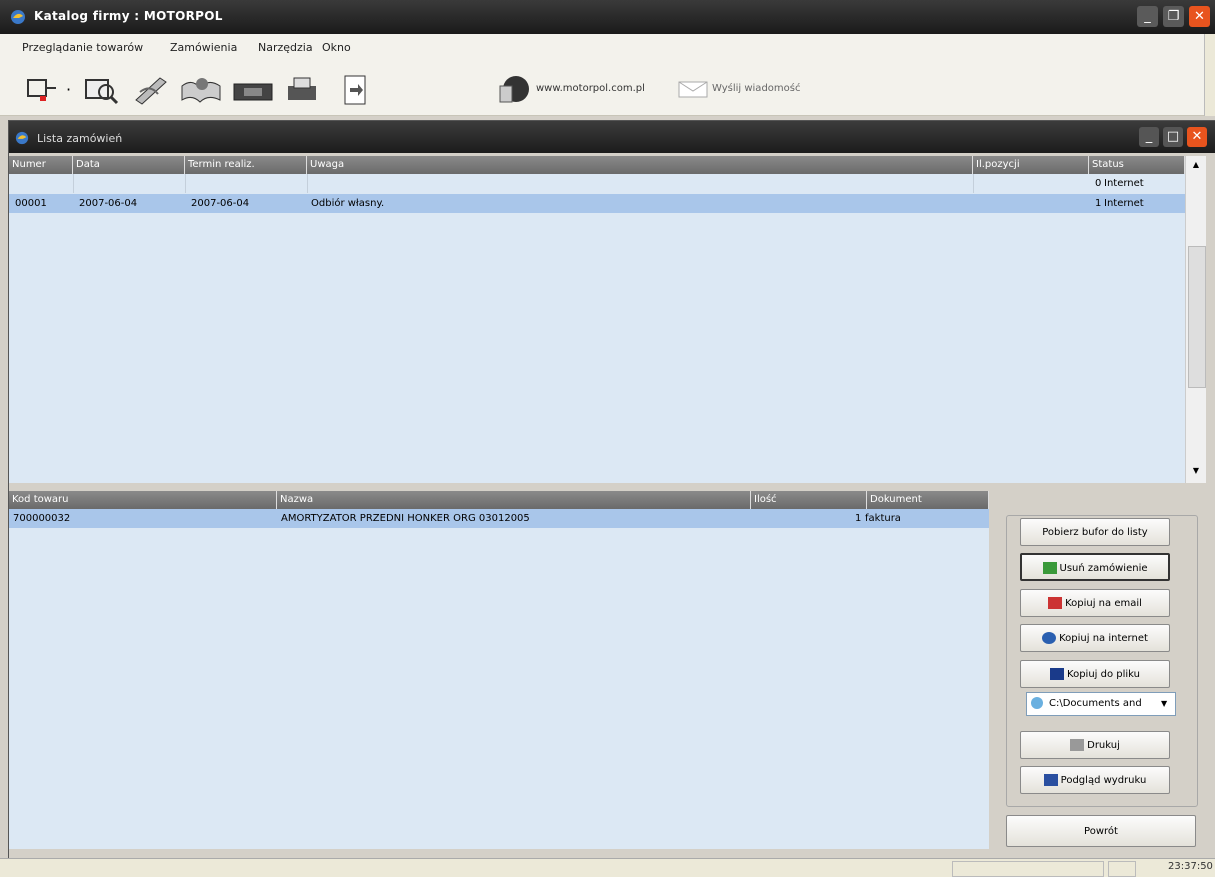 This screenshot has width=1215, height=877. I want to click on send-message-link: Wyślij wiadomość, so click(756, 88).